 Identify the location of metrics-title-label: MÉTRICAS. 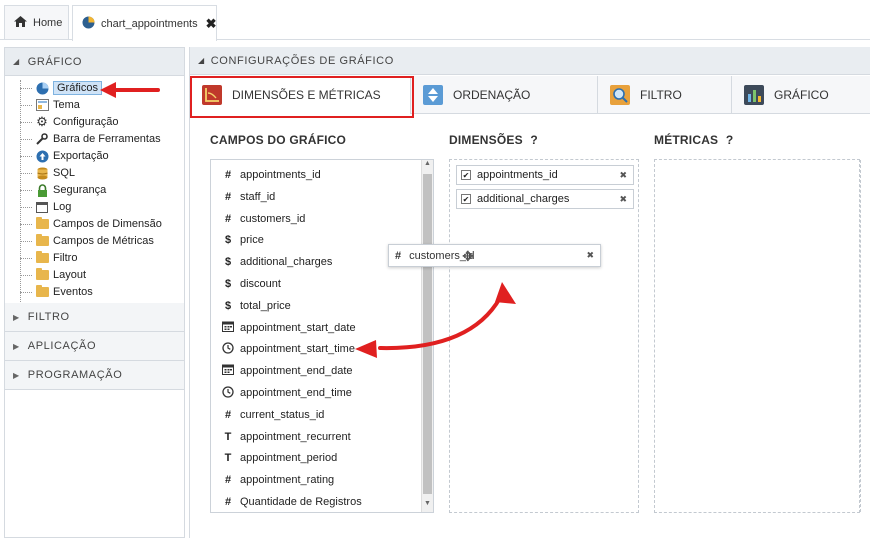
(686, 140).